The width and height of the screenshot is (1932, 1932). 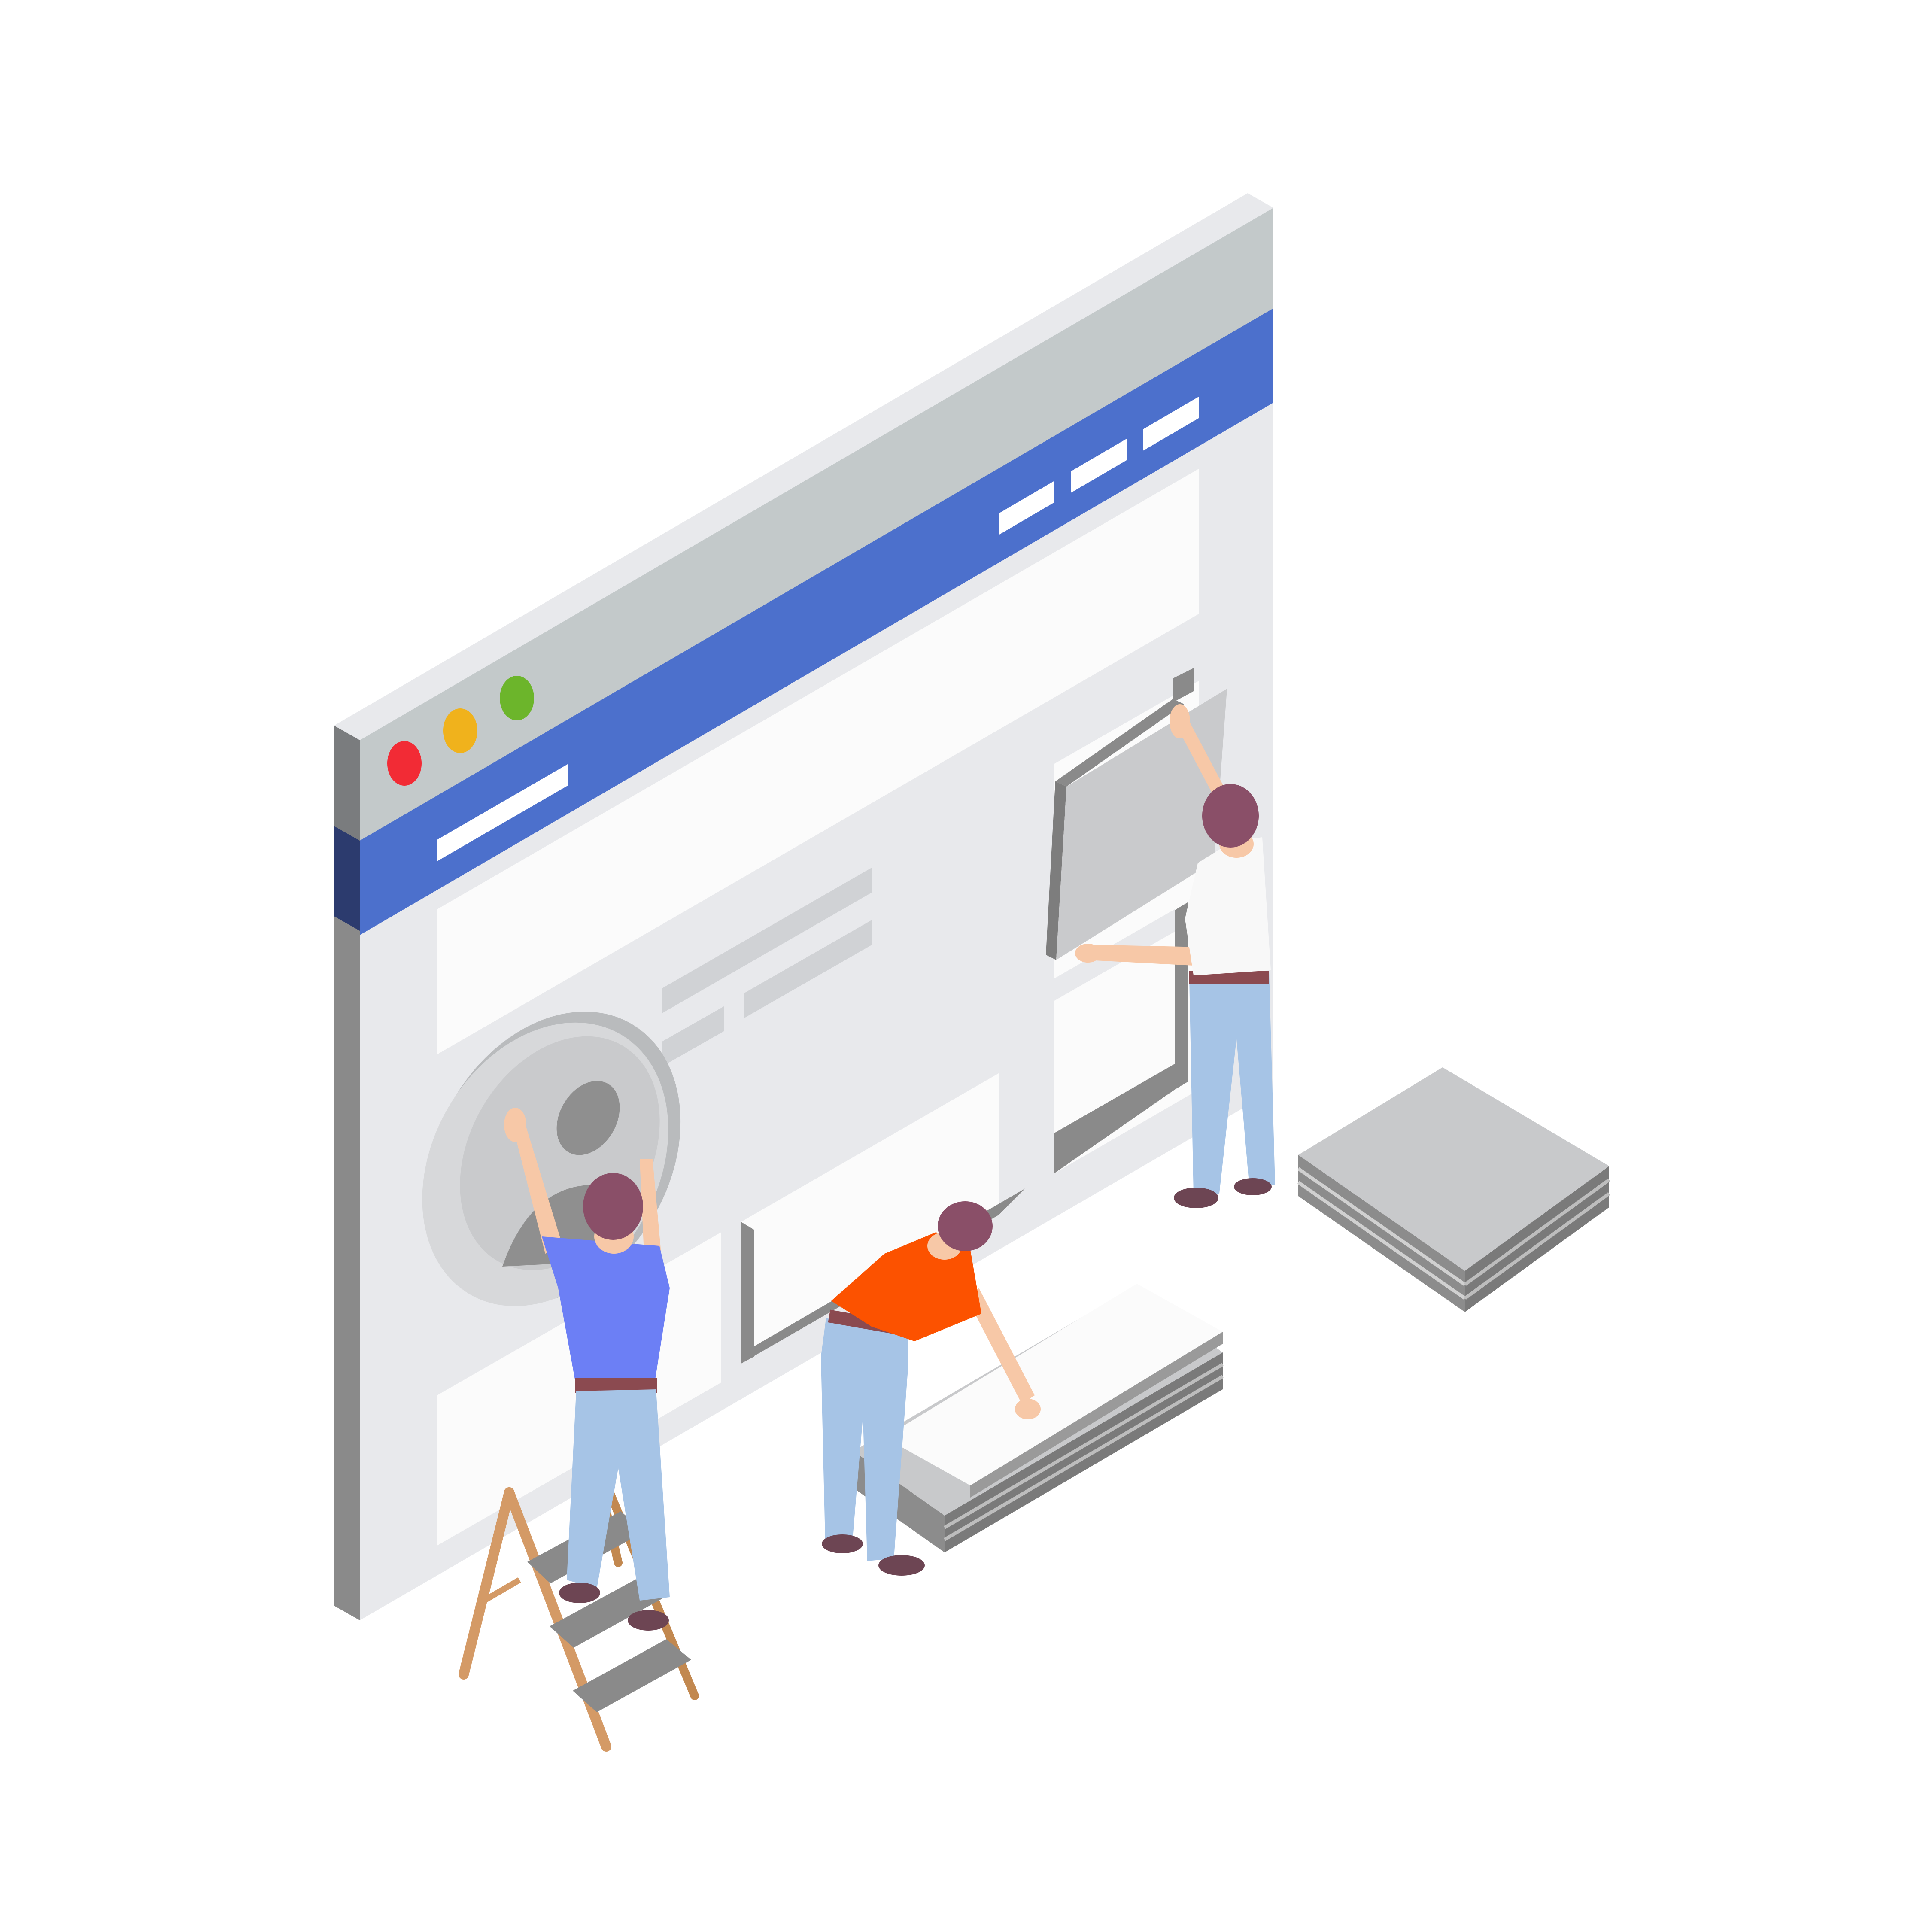 What do you see at coordinates (460, 730) in the screenshot?
I see `minimize-dot` at bounding box center [460, 730].